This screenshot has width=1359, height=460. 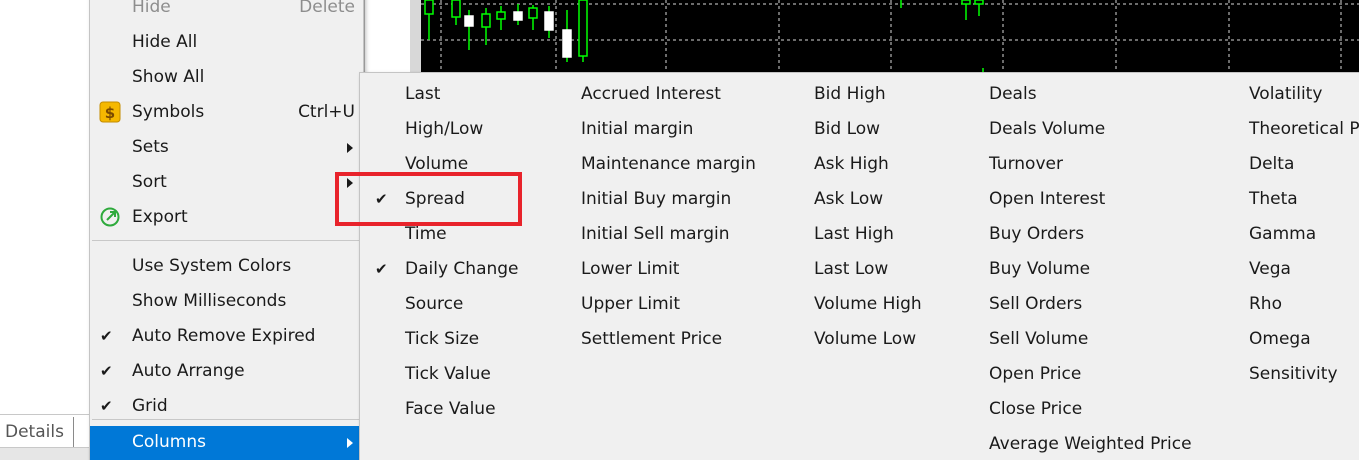 What do you see at coordinates (1286, 94) in the screenshot?
I see `column-option-label: Volatility` at bounding box center [1286, 94].